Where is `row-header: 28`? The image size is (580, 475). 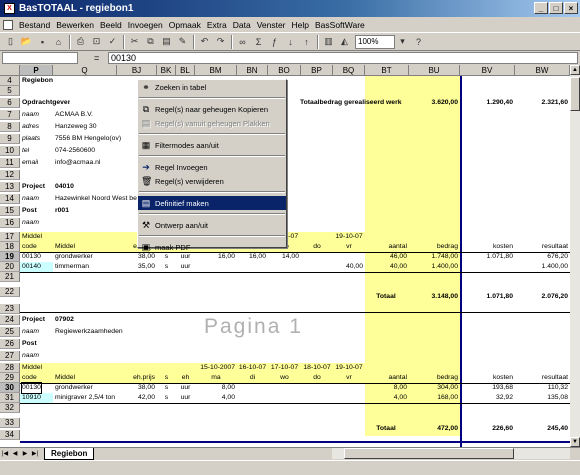 row-header: 28 is located at coordinates (10, 368).